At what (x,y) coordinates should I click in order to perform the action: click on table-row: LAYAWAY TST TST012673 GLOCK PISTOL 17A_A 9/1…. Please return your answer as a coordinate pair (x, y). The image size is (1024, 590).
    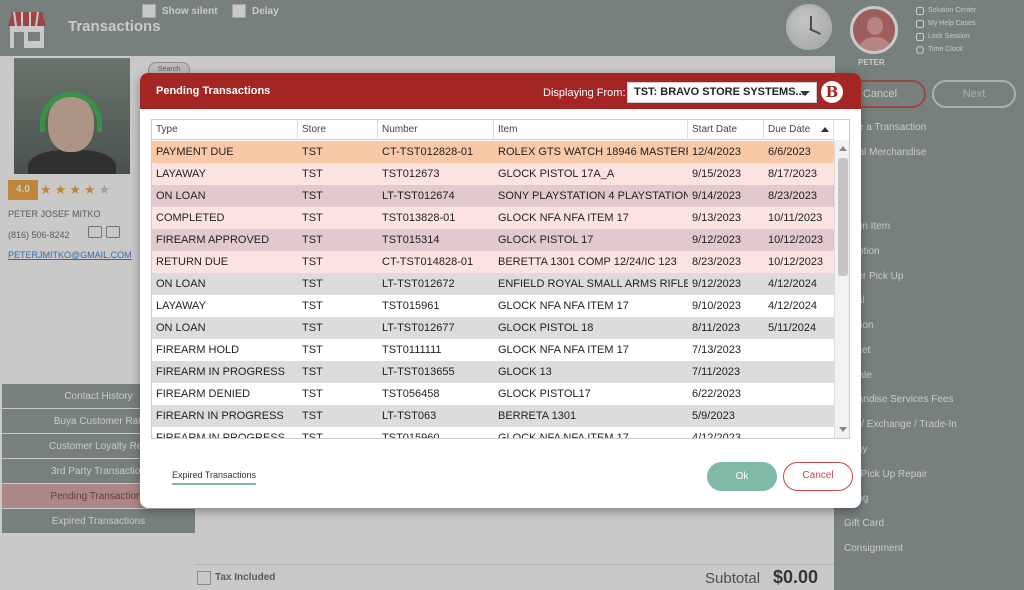
    Looking at the image, I should click on (493, 174).